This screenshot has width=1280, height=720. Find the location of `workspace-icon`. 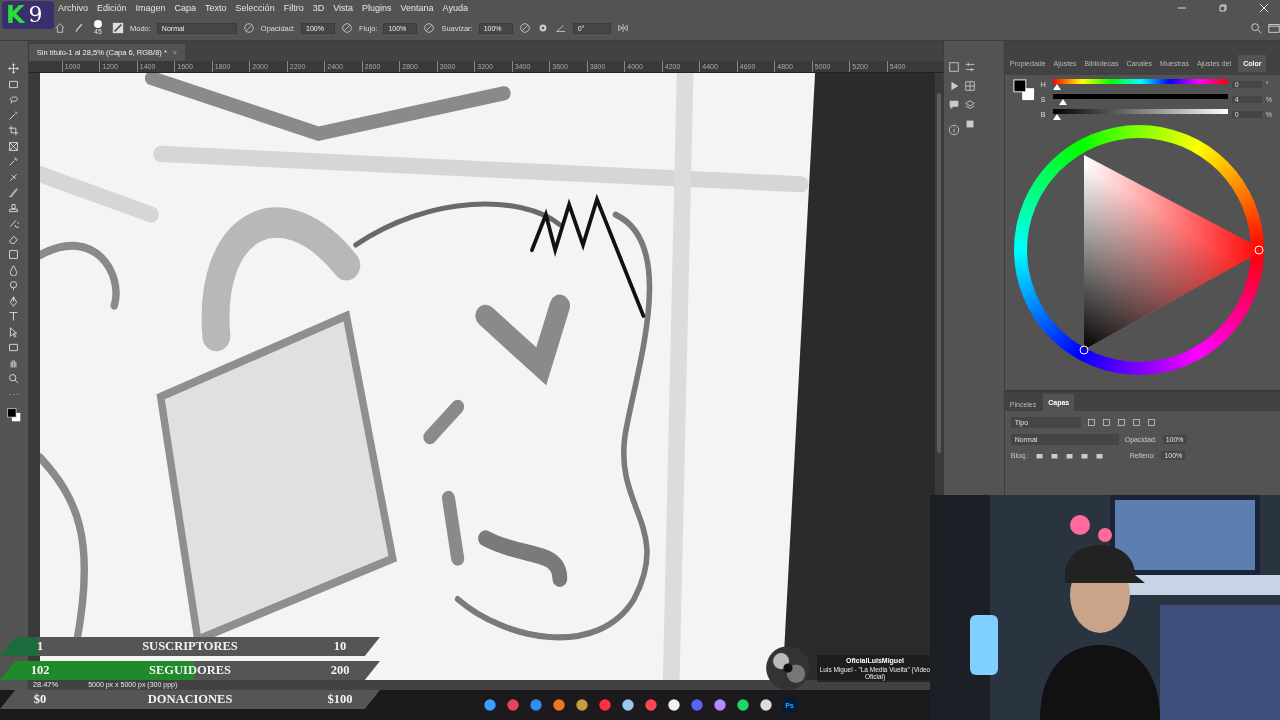

workspace-icon is located at coordinates (1274, 28).